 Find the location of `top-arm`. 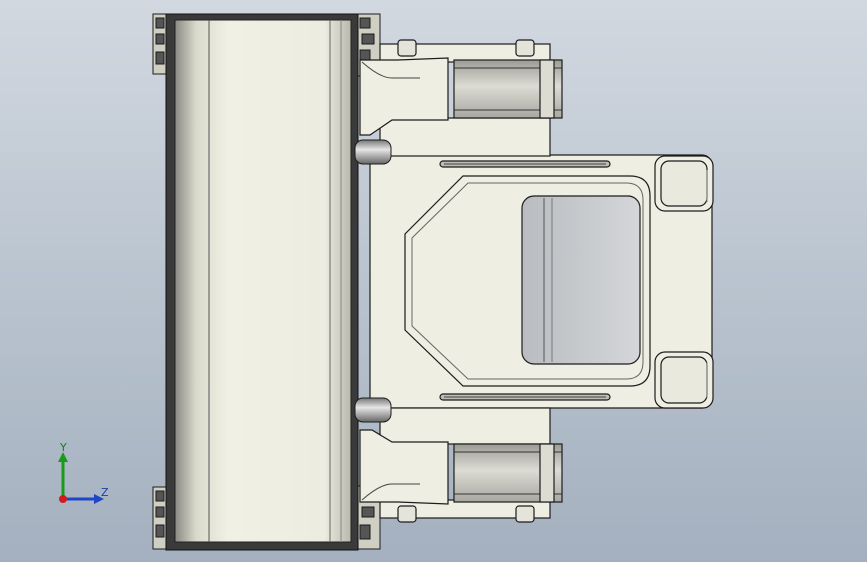

top-arm is located at coordinates (461, 98).